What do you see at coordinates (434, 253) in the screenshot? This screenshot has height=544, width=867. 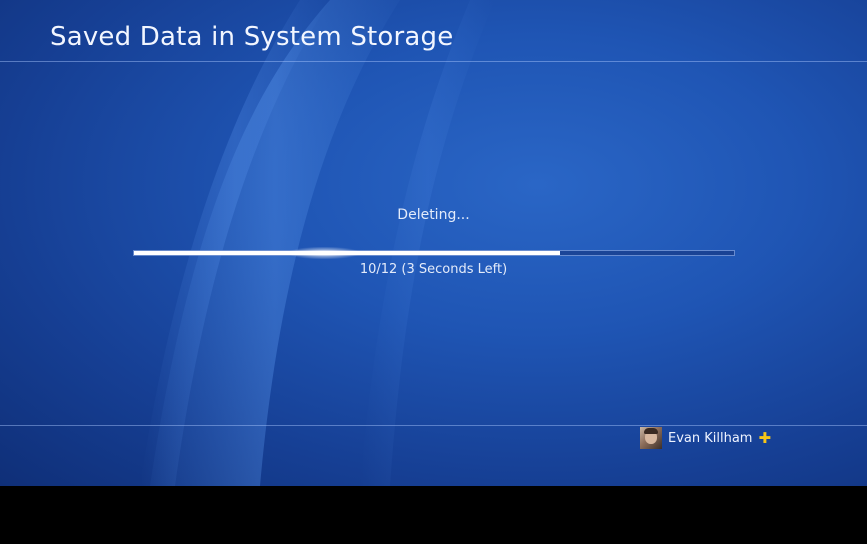 I see `progress-bar` at bounding box center [434, 253].